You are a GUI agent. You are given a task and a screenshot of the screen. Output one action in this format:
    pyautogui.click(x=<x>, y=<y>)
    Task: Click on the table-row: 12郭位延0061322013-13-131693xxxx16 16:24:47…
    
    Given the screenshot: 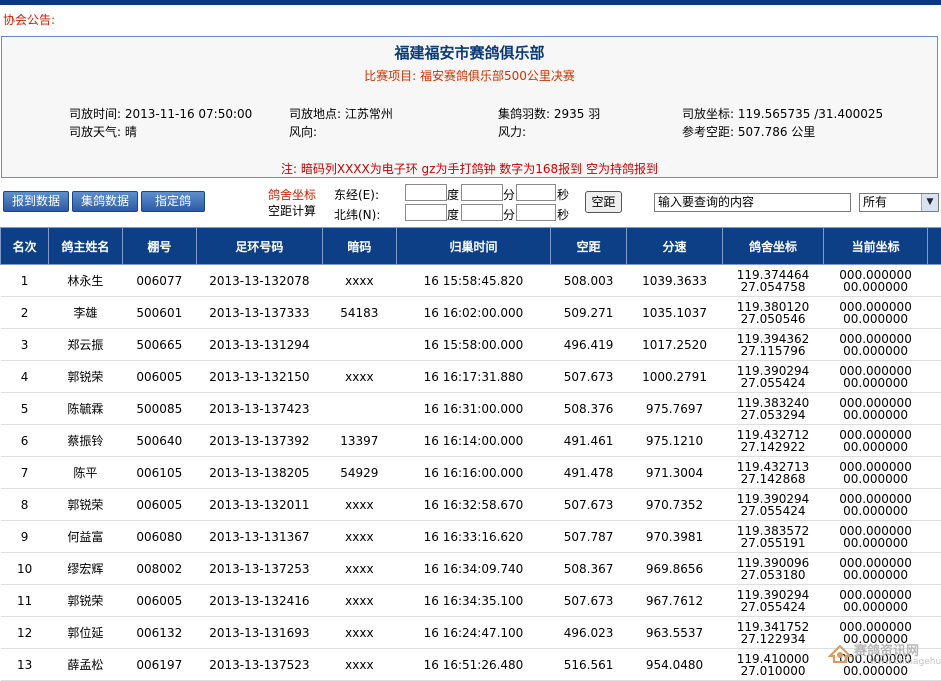 What is the action you would take?
    pyautogui.click(x=471, y=633)
    